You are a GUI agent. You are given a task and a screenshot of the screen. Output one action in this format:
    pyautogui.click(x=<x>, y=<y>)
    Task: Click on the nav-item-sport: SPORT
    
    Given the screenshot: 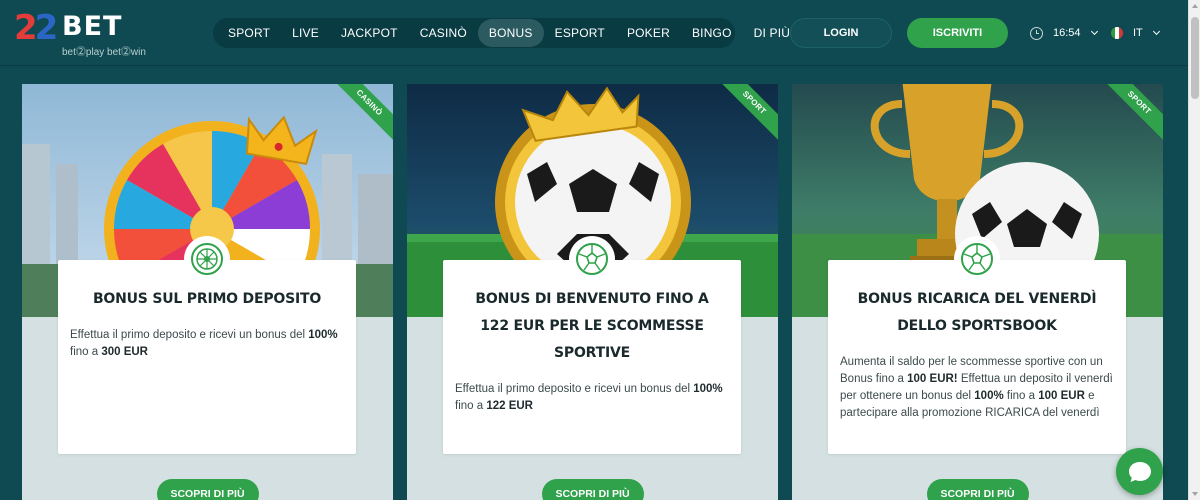 What is the action you would take?
    pyautogui.click(x=249, y=33)
    